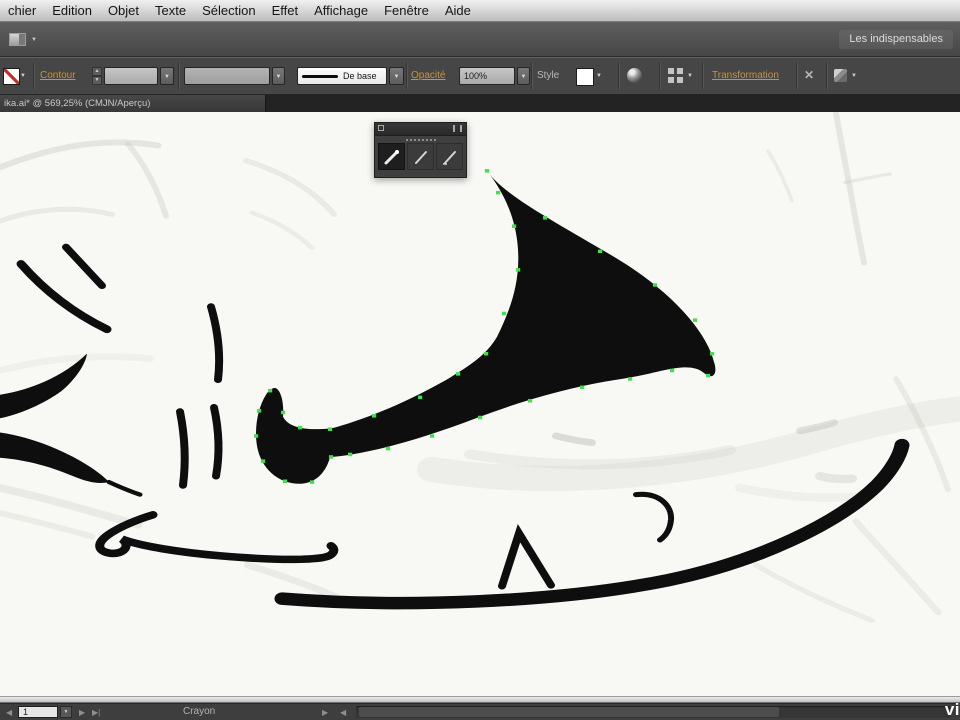 This screenshot has width=960, height=720. Describe the element at coordinates (285, 10) in the screenshot. I see `menu-effet: Effet` at that location.